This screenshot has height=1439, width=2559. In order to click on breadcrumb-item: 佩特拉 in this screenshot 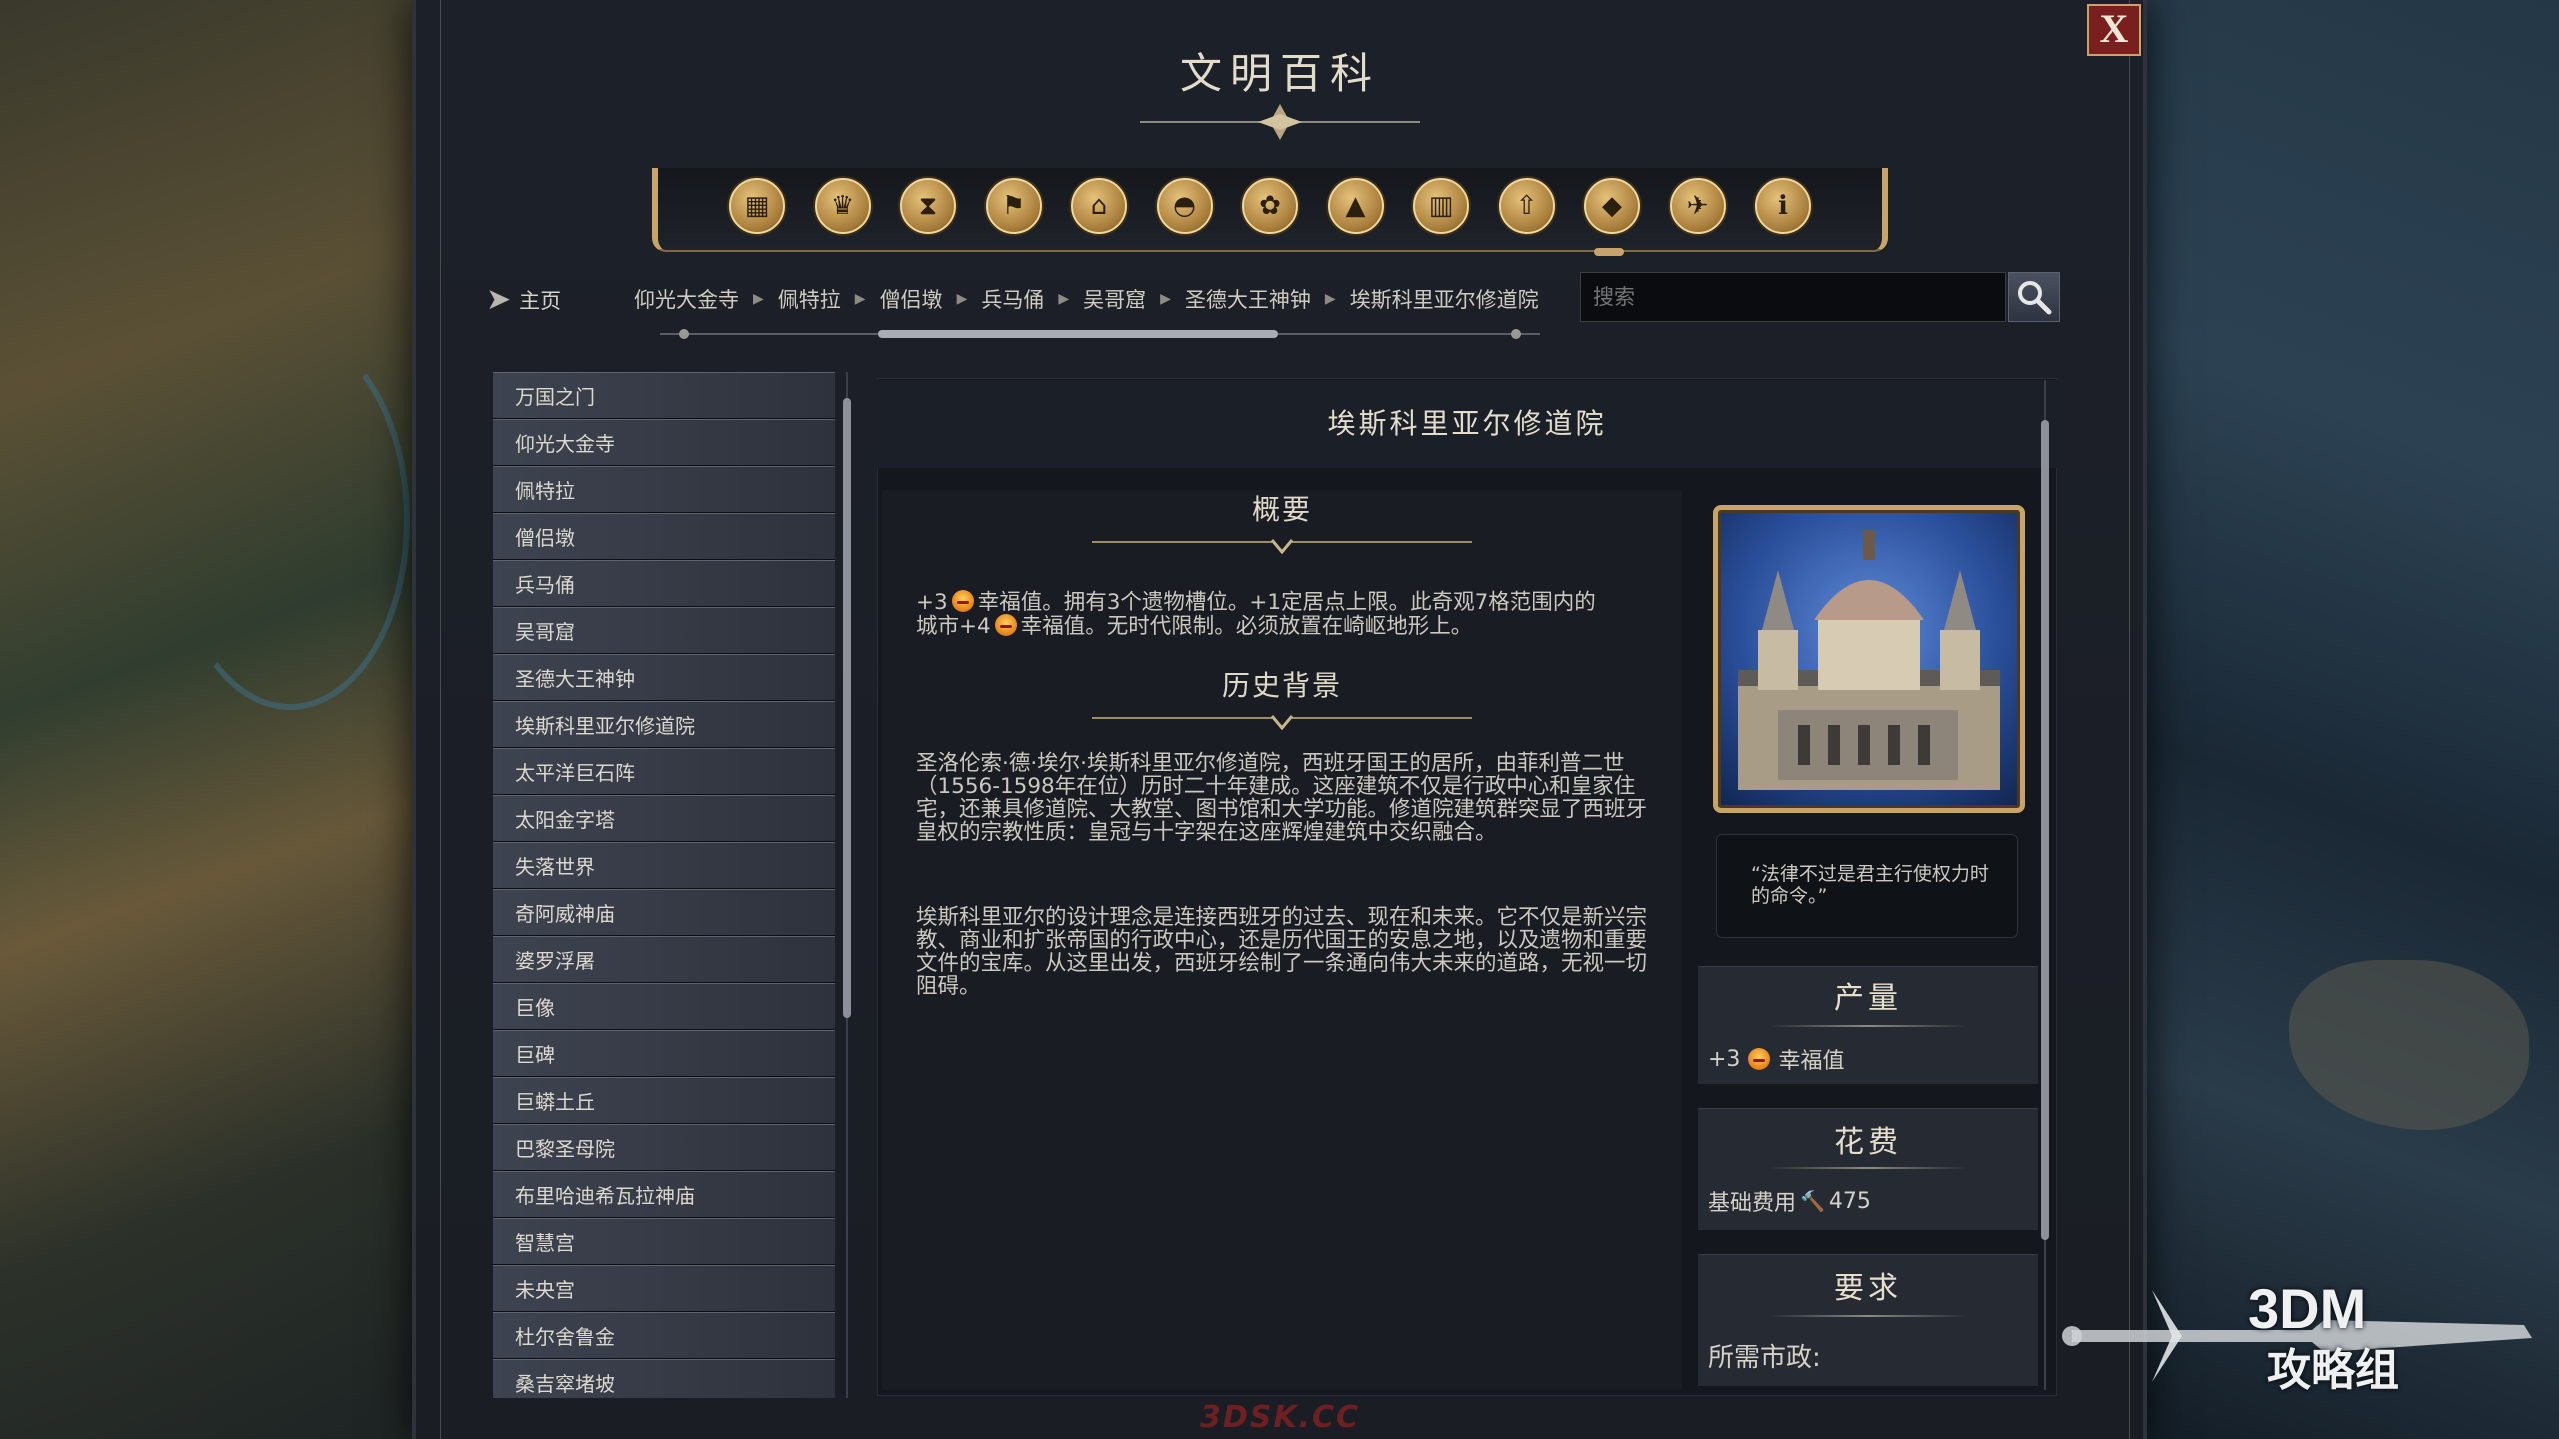, I will do `click(809, 299)`.